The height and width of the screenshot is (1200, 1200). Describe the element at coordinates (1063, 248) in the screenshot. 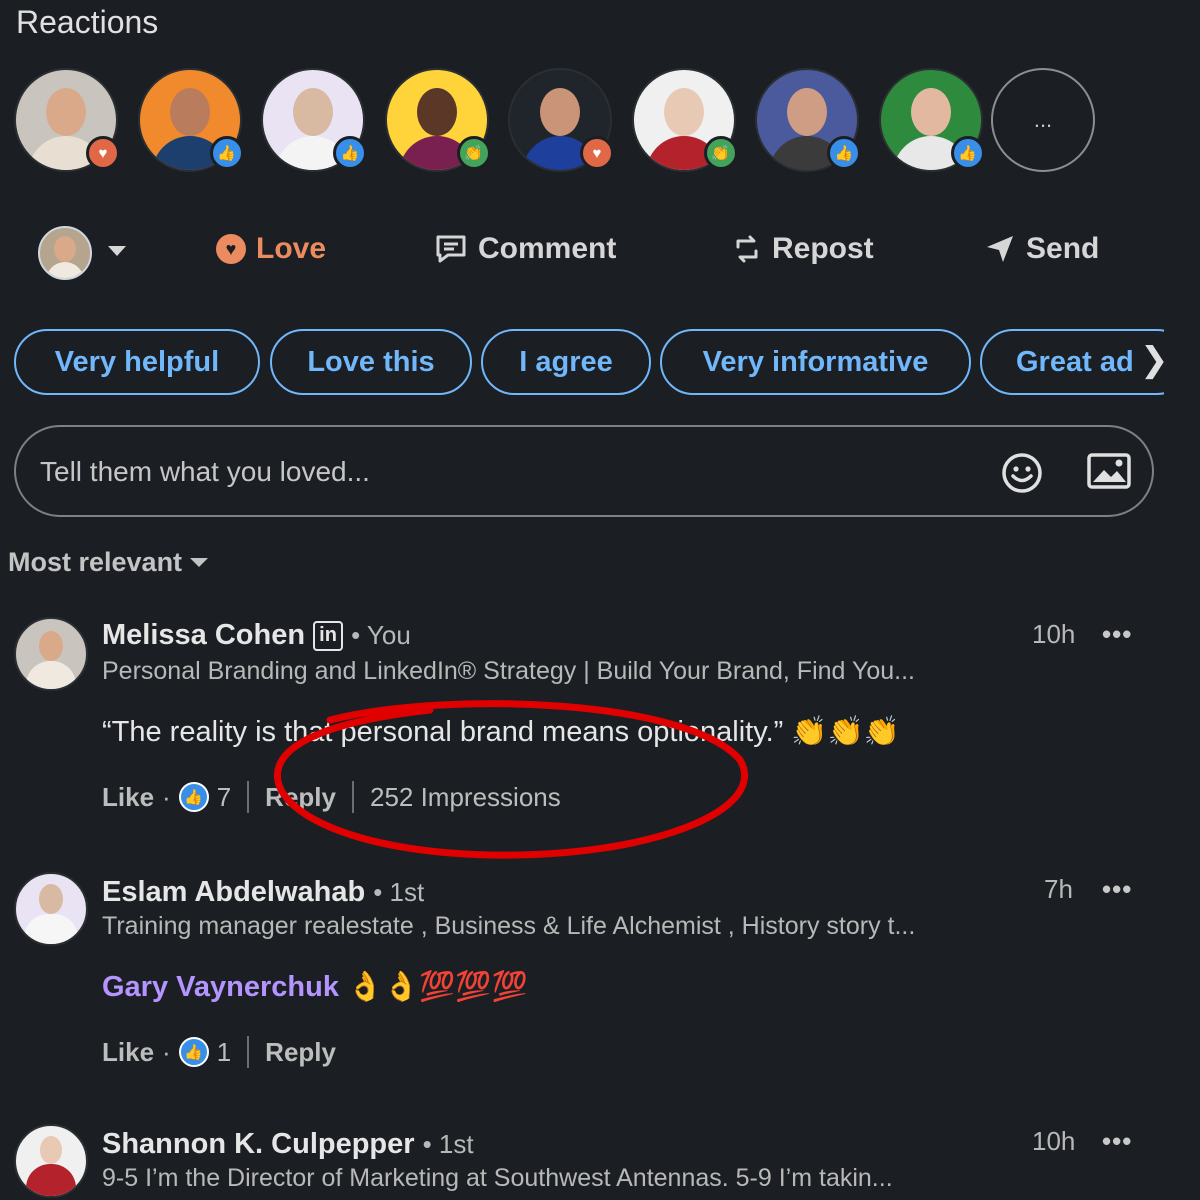

I see `send-label: Send` at that location.